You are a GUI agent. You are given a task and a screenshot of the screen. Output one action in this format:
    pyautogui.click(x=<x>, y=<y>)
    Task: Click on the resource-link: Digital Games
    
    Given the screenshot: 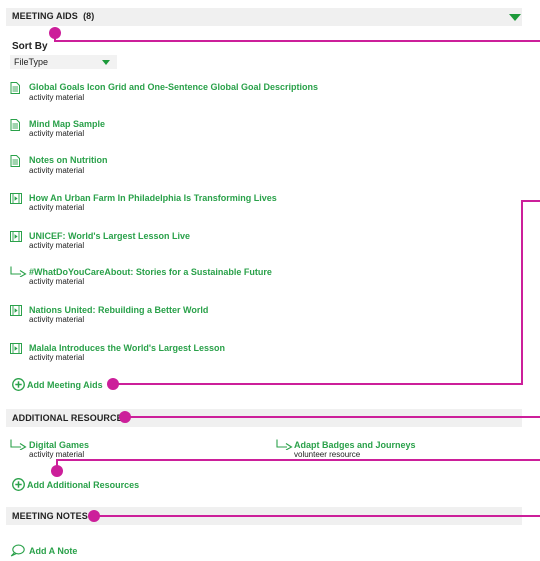 What is the action you would take?
    pyautogui.click(x=59, y=445)
    